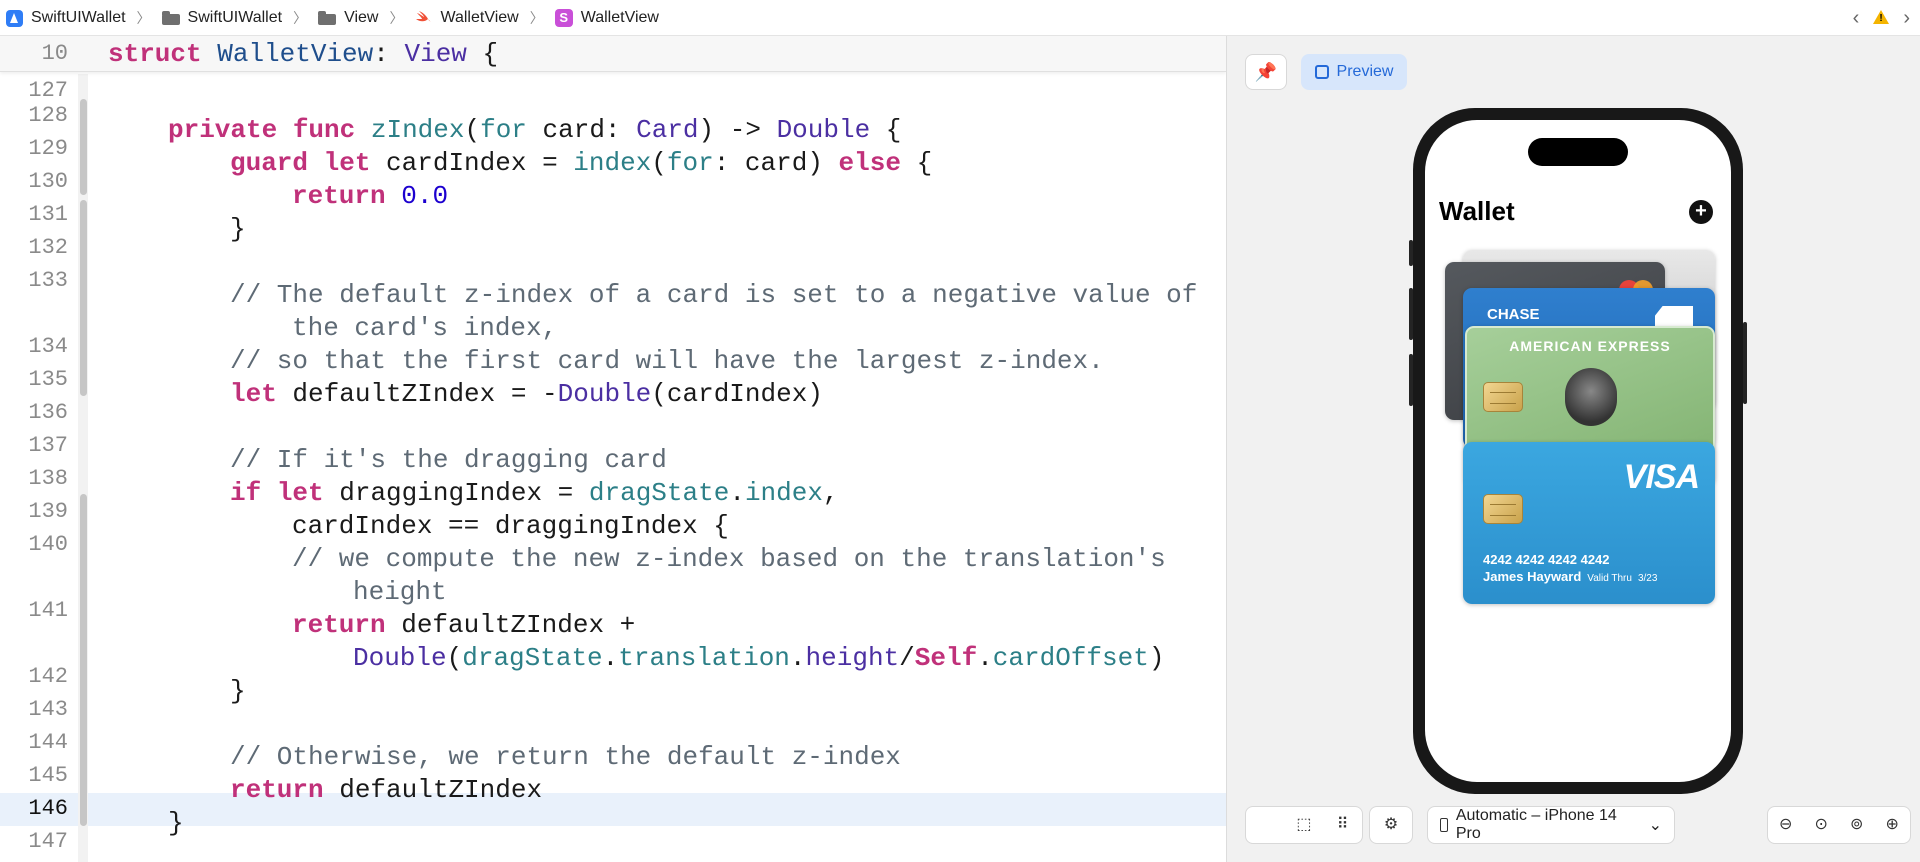 Image resolution: width=1920 pixels, height=862 pixels. I want to click on line-number-current: 146, so click(48, 808).